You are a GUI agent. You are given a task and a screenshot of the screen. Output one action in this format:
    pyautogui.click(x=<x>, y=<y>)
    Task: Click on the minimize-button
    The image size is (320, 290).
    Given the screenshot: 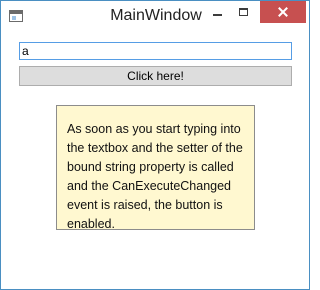 What is the action you would take?
    pyautogui.click(x=217, y=12)
    